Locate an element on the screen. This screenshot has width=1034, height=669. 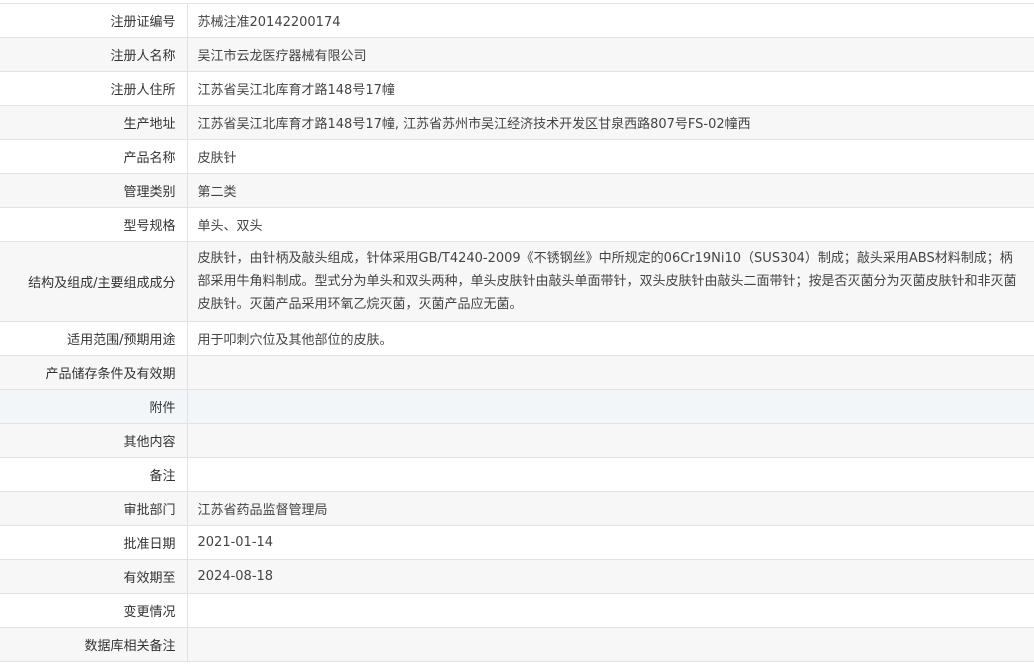
field-value: 2024-08-18 is located at coordinates (610, 576).